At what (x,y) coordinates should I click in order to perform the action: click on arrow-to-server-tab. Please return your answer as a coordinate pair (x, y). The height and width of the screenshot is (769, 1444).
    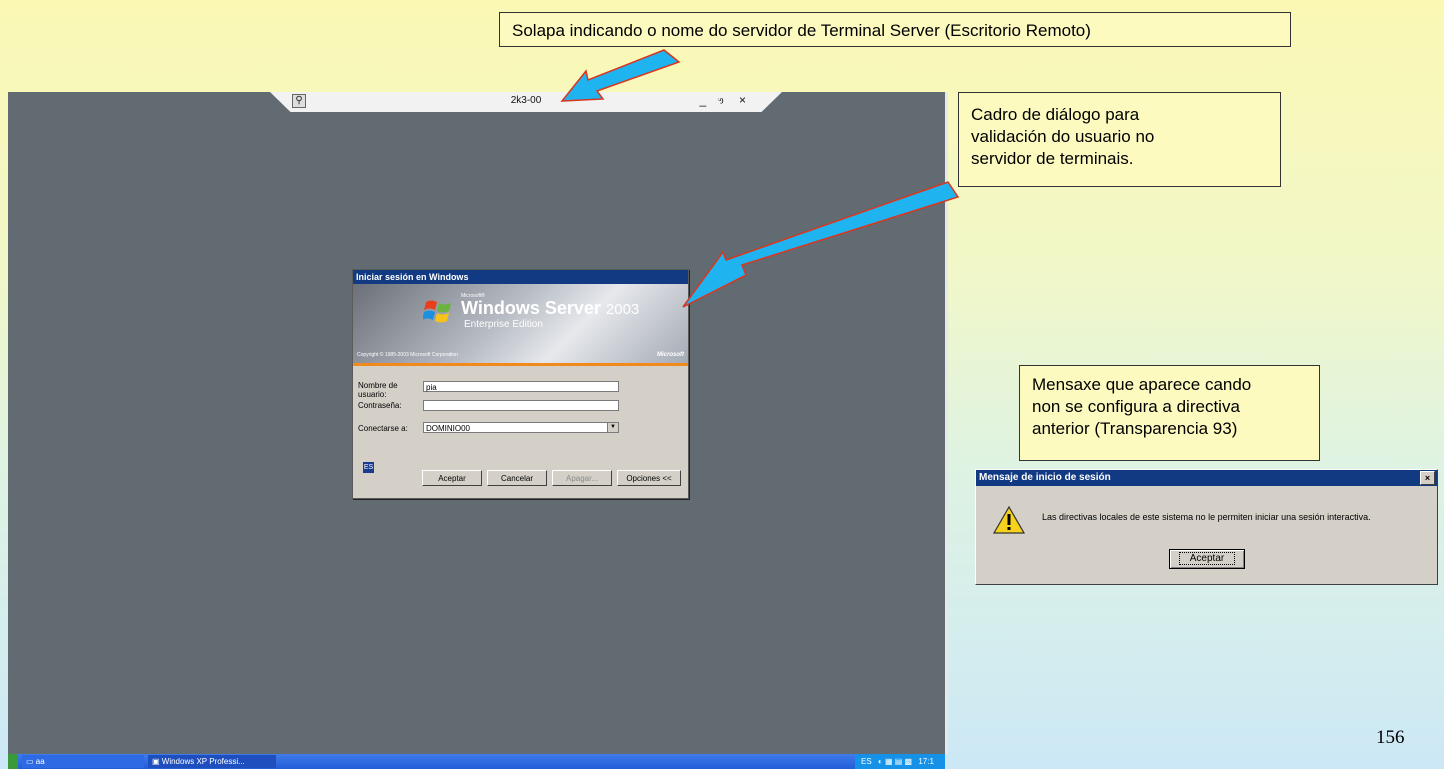
    Looking at the image, I should click on (620, 75).